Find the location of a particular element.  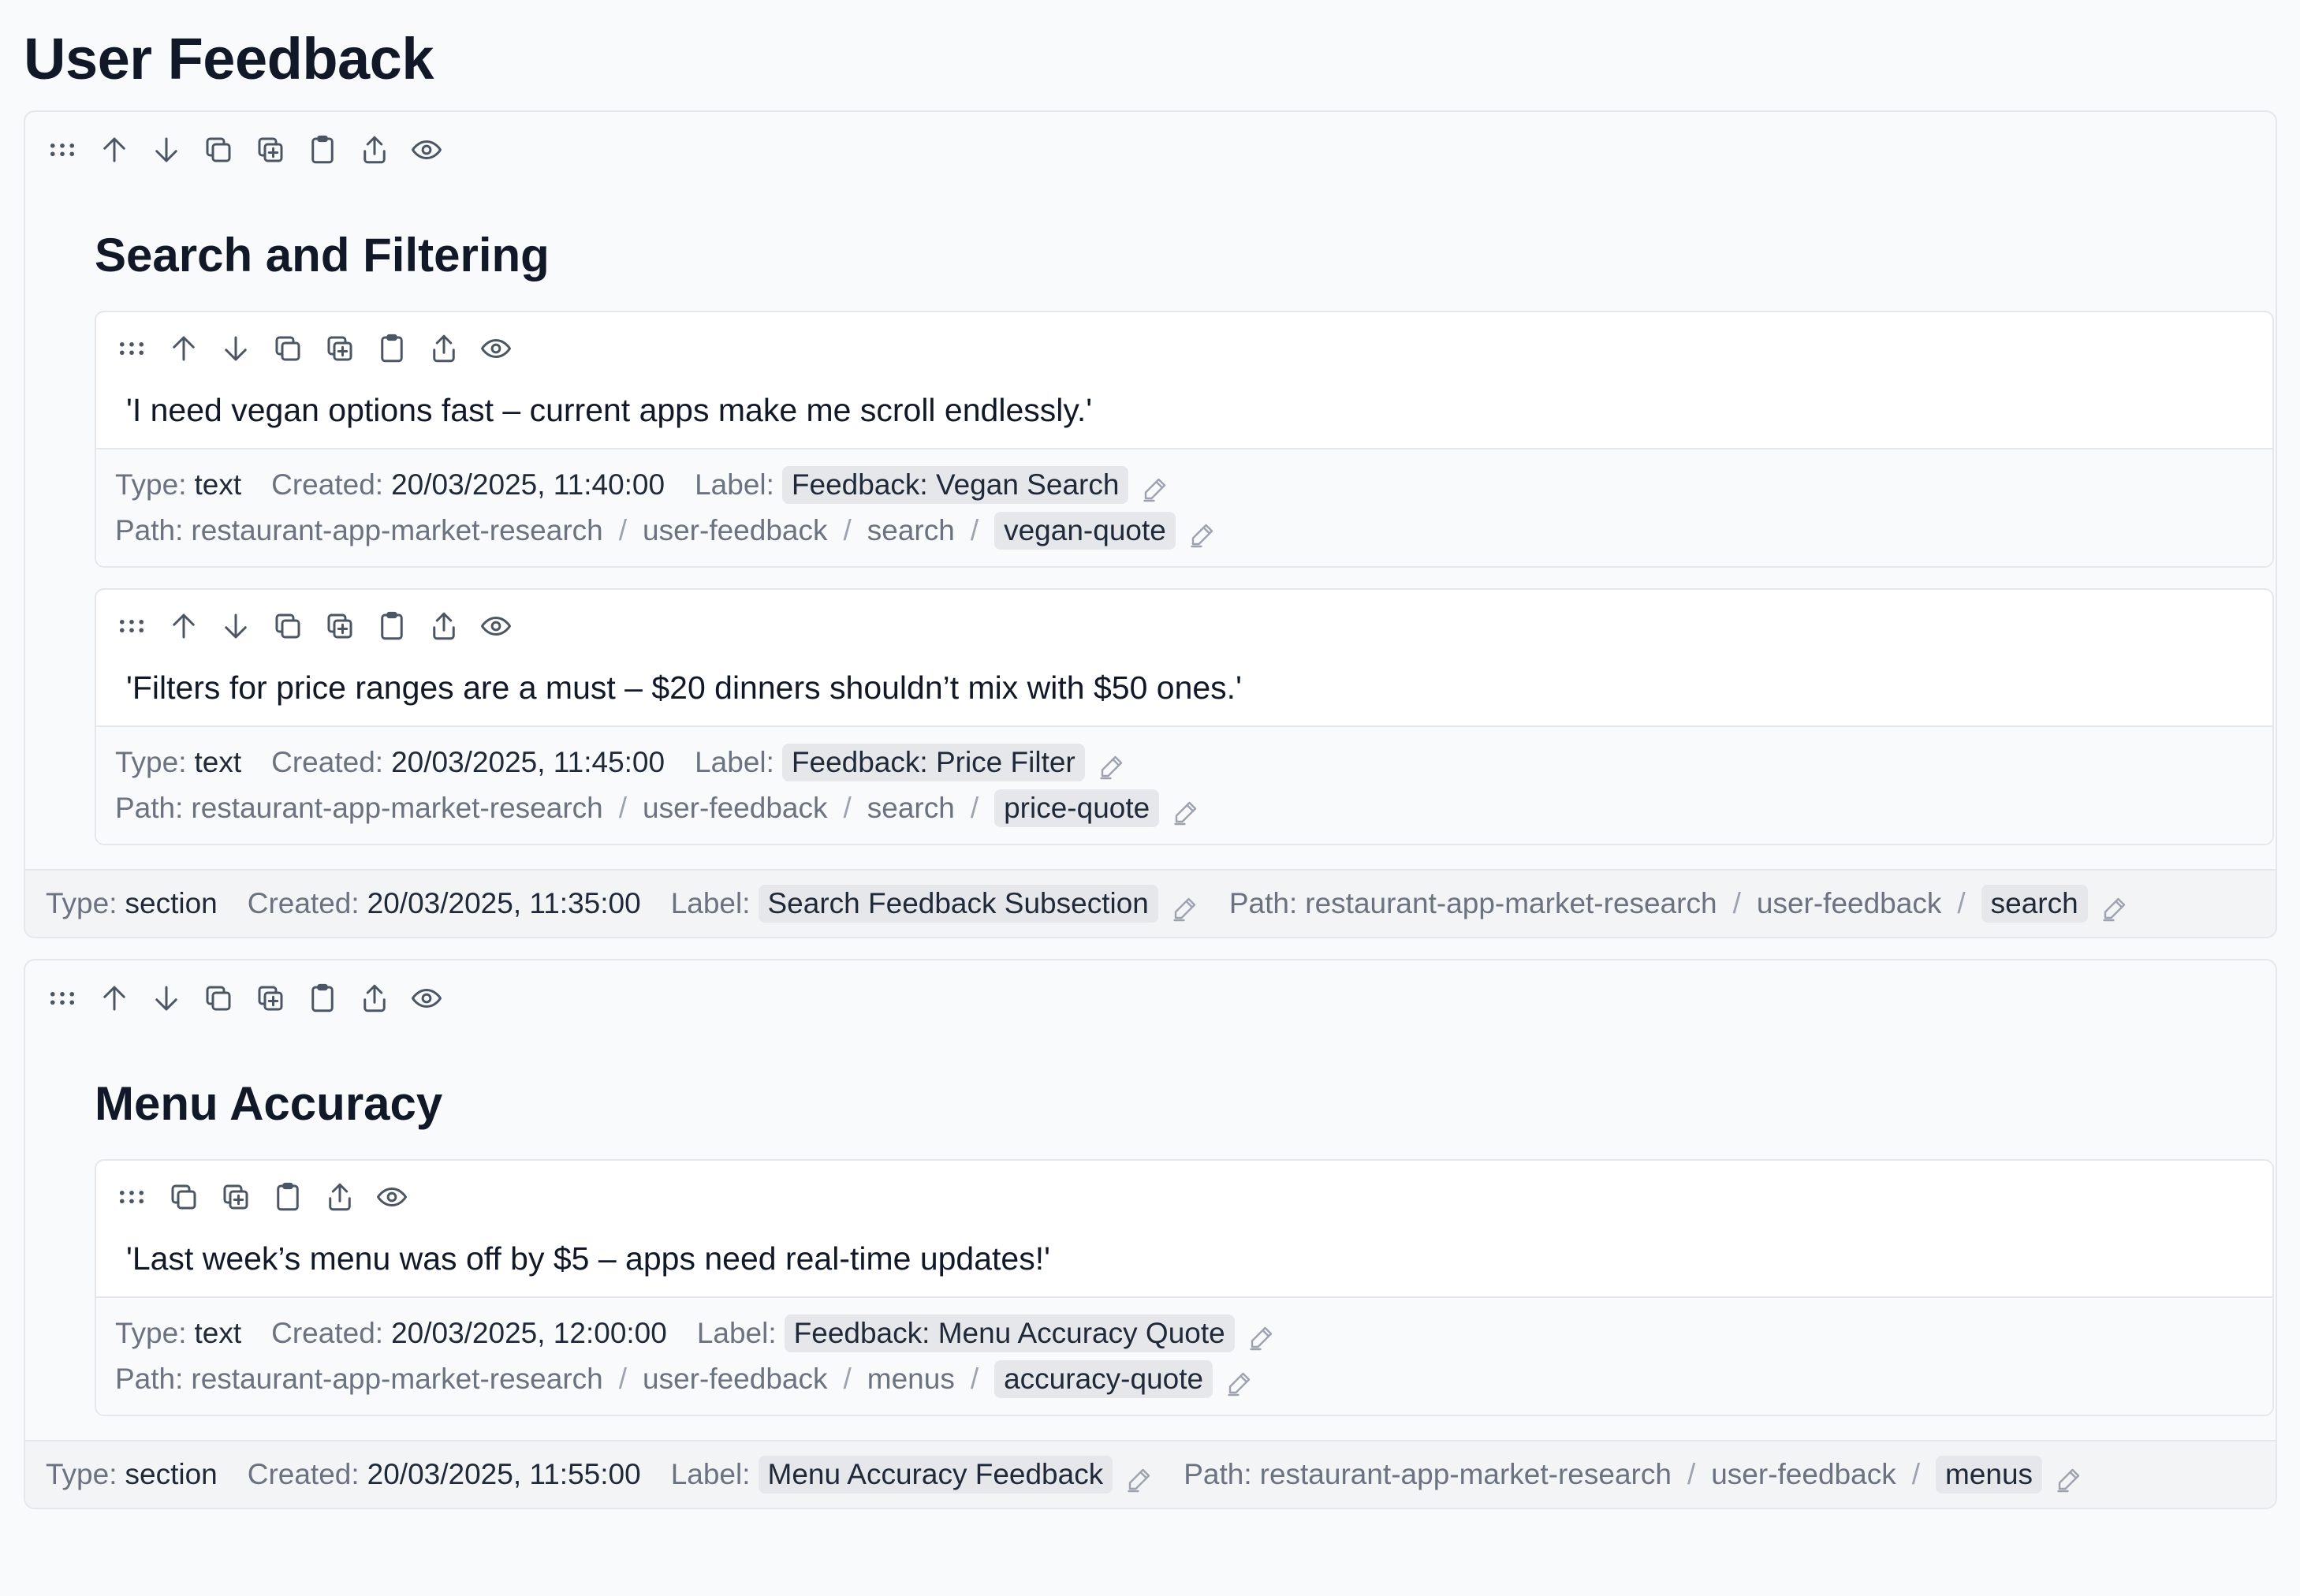

label-chip: Feedback: Vegan Search is located at coordinates (955, 485).